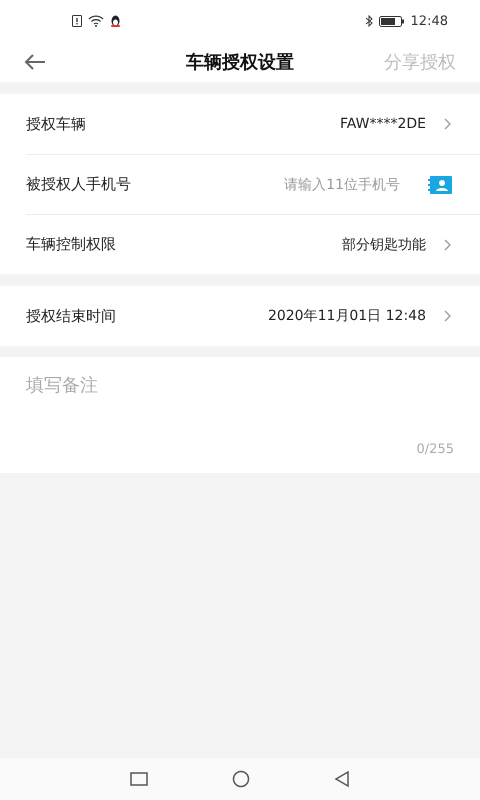  What do you see at coordinates (71, 316) in the screenshot?
I see `row-label: 授权结束时间` at bounding box center [71, 316].